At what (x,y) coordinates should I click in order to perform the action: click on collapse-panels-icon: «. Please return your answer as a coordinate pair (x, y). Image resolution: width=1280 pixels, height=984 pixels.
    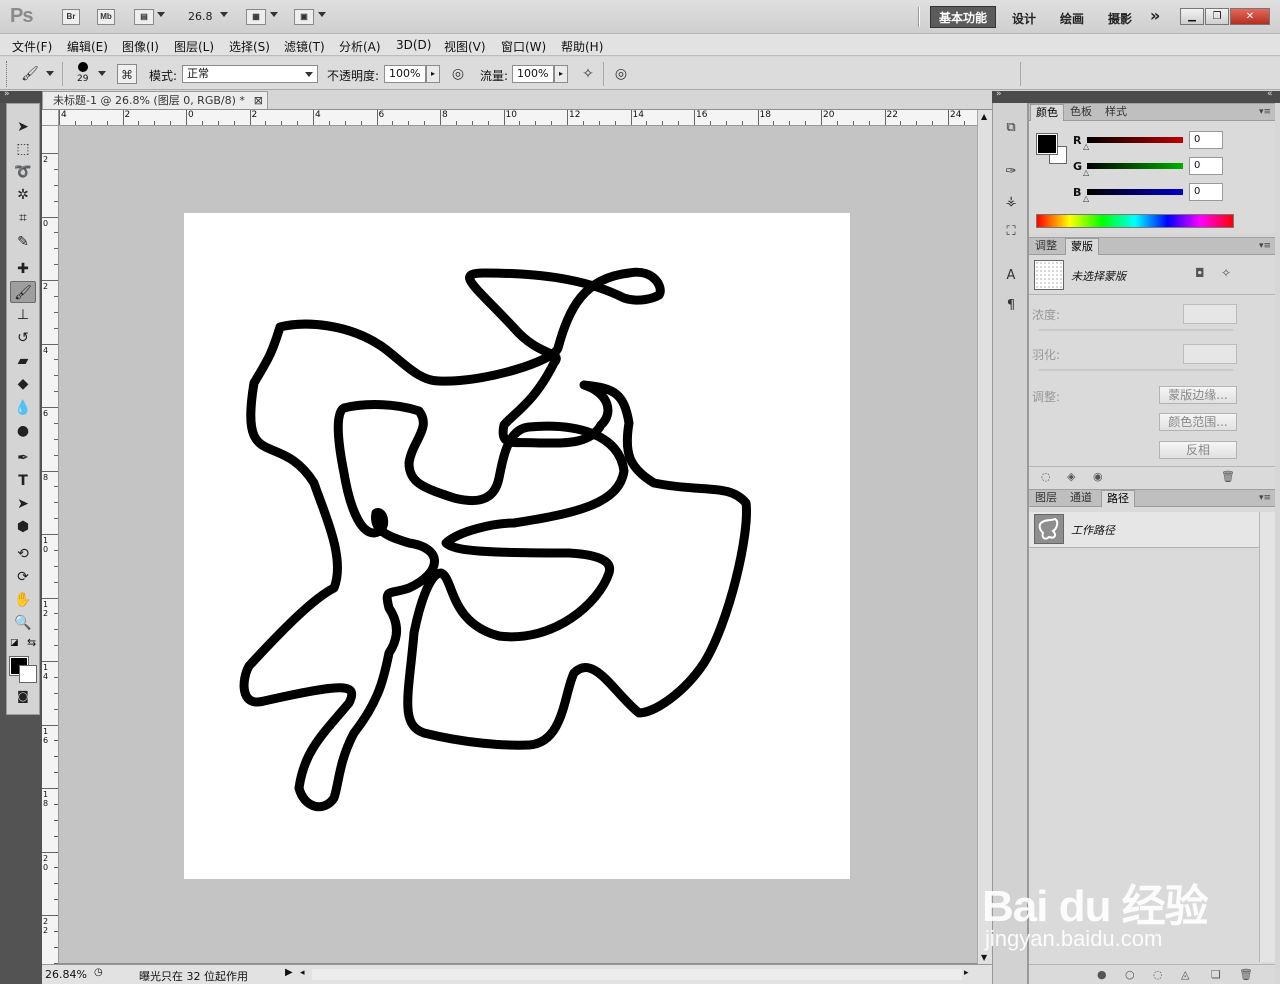
    Looking at the image, I should click on (1270, 94).